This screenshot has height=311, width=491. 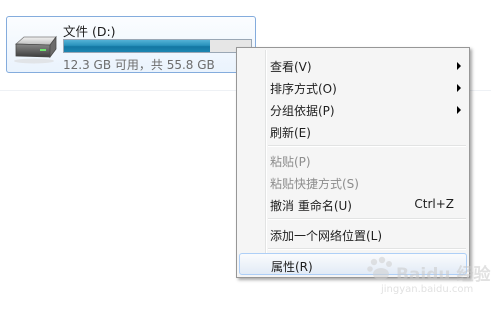 I want to click on drive-capacity-bar, so click(x=157, y=46).